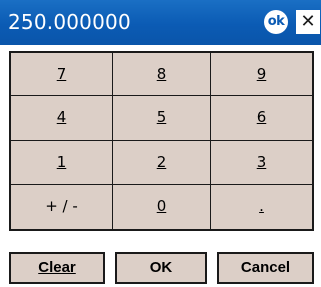 This screenshot has width=321, height=287. What do you see at coordinates (162, 207) in the screenshot?
I see `key-0: 0` at bounding box center [162, 207].